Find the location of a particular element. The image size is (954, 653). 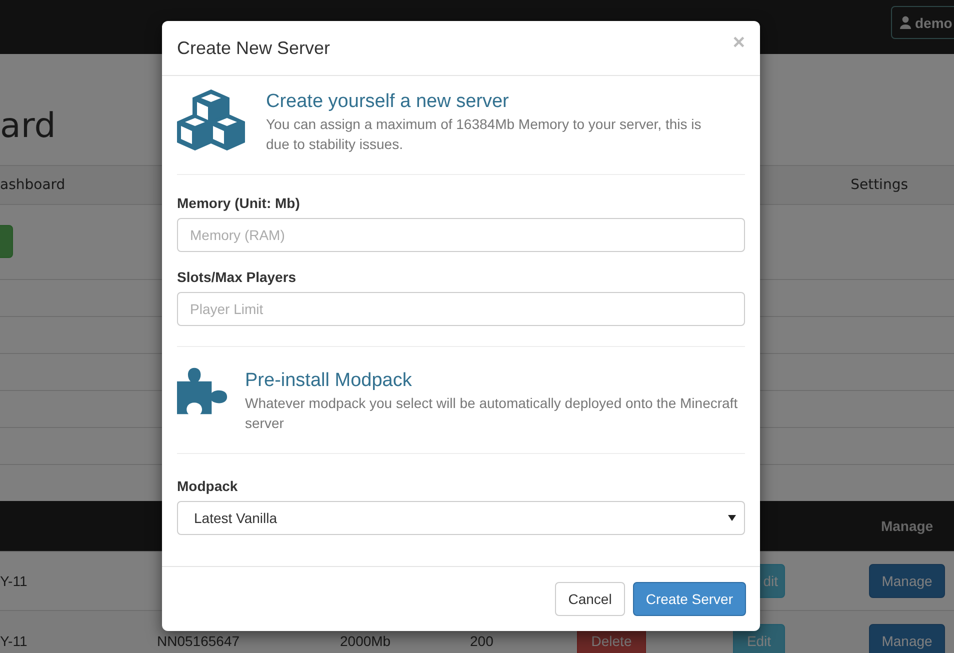

column-header: Manage is located at coordinates (907, 526).